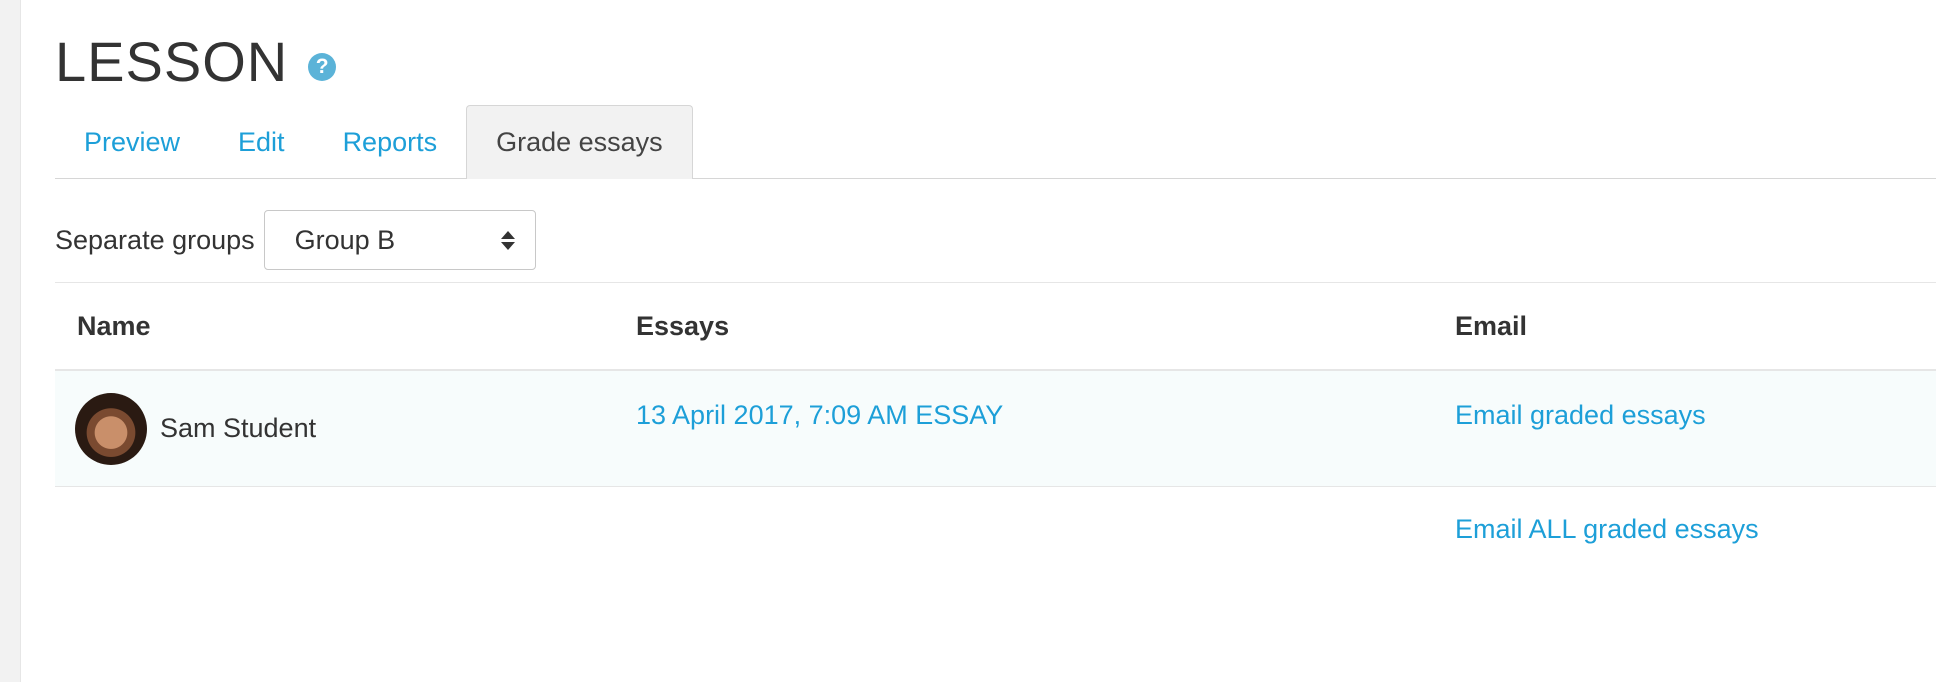 Image resolution: width=1936 pixels, height=682 pixels. What do you see at coordinates (261, 142) in the screenshot?
I see `tab-edit: Edit` at bounding box center [261, 142].